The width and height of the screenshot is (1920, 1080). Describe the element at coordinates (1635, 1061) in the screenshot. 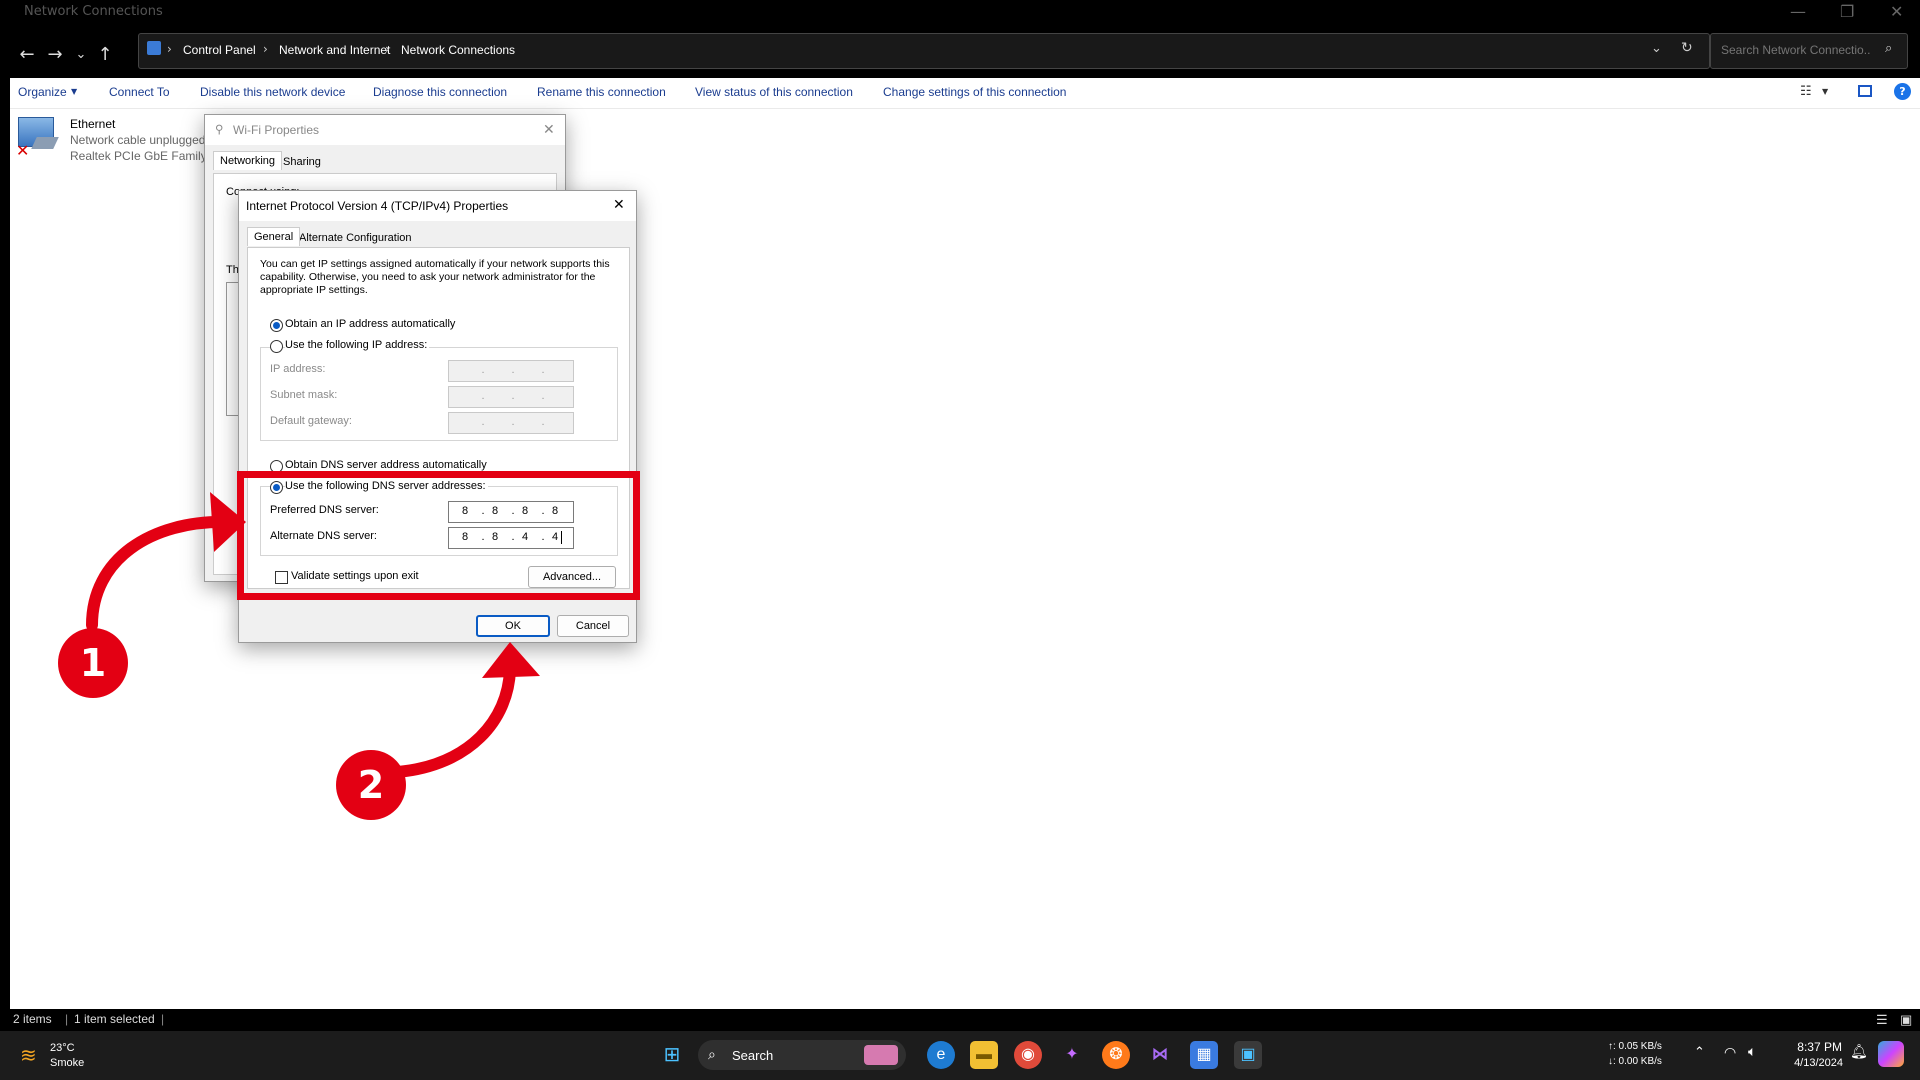

I see `net-download-speed: ↓: 0.00 KB/s` at that location.